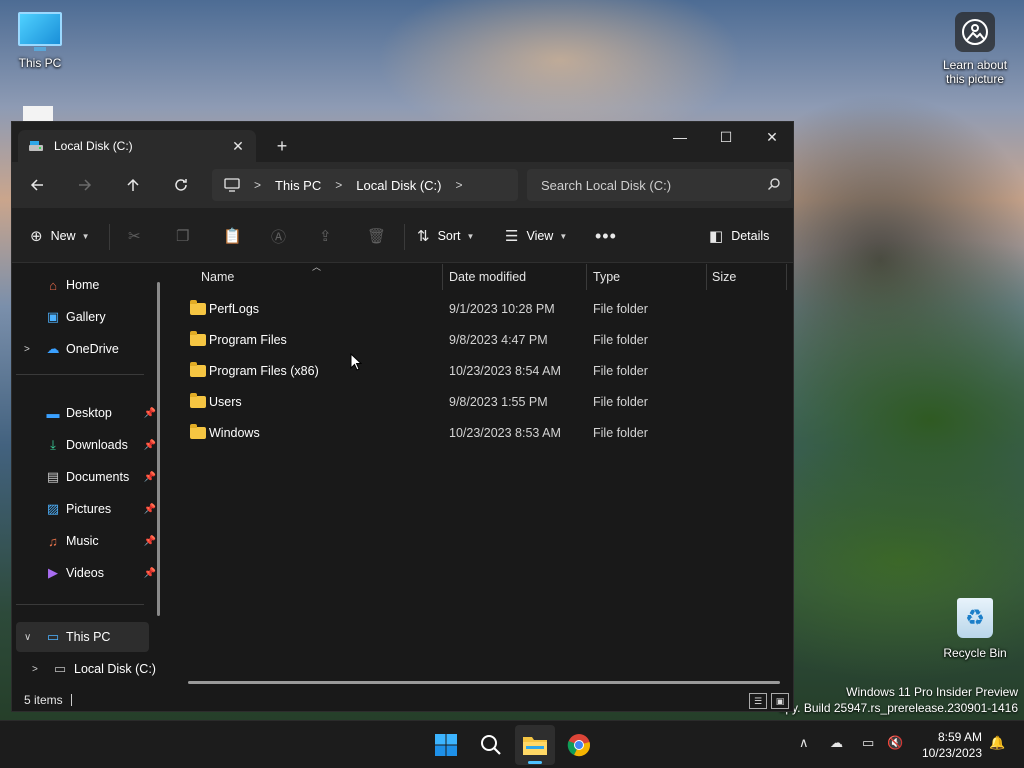 The height and width of the screenshot is (768, 1024). Describe the element at coordinates (282, 146) in the screenshot. I see `new-tab-button: +` at that location.